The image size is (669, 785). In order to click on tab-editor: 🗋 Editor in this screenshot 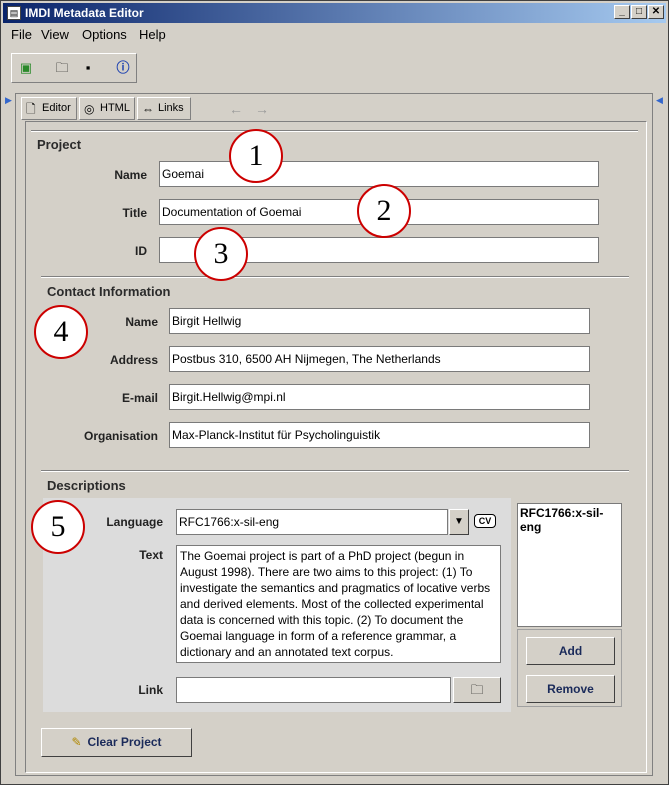, I will do `click(49, 108)`.